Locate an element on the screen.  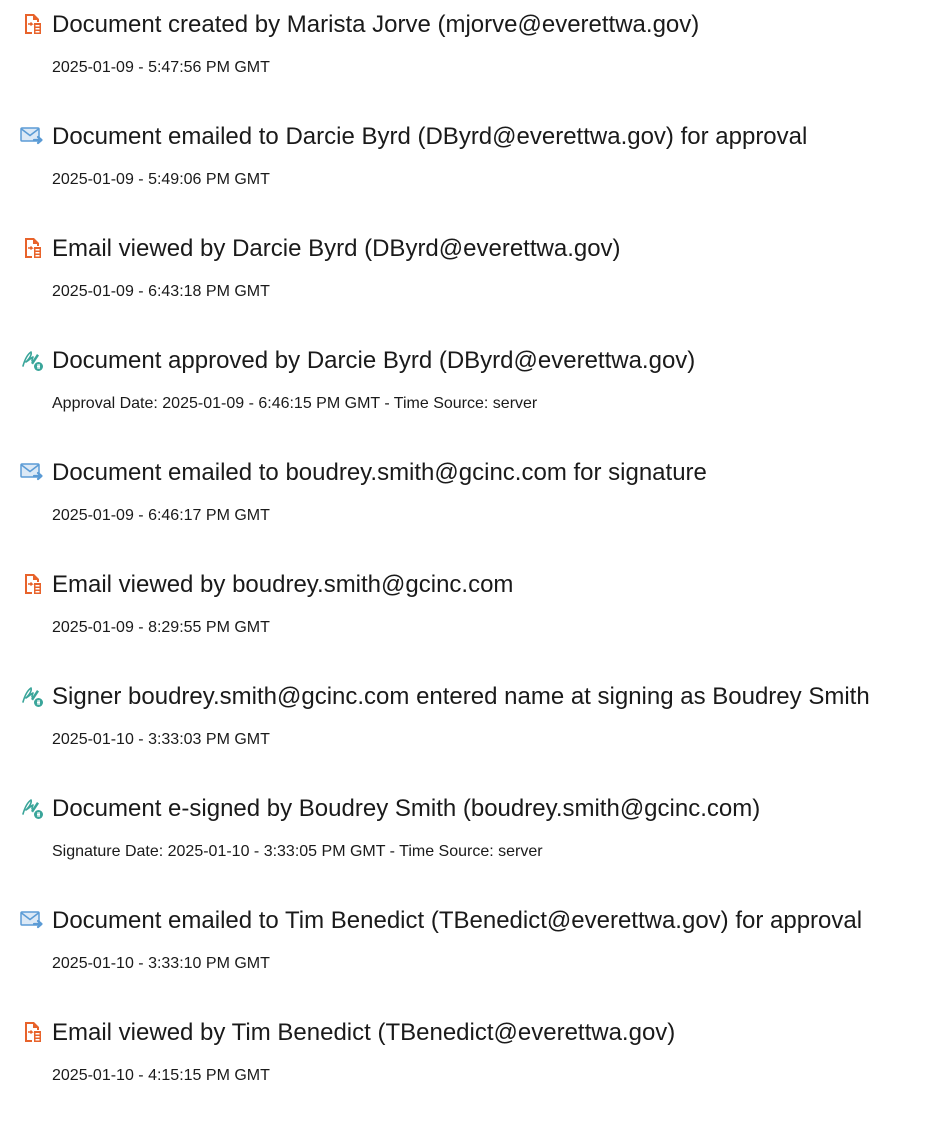
event-timestamp: 2025-01-09 - 6:43:18 PM GMT is located at coordinates (161, 291).